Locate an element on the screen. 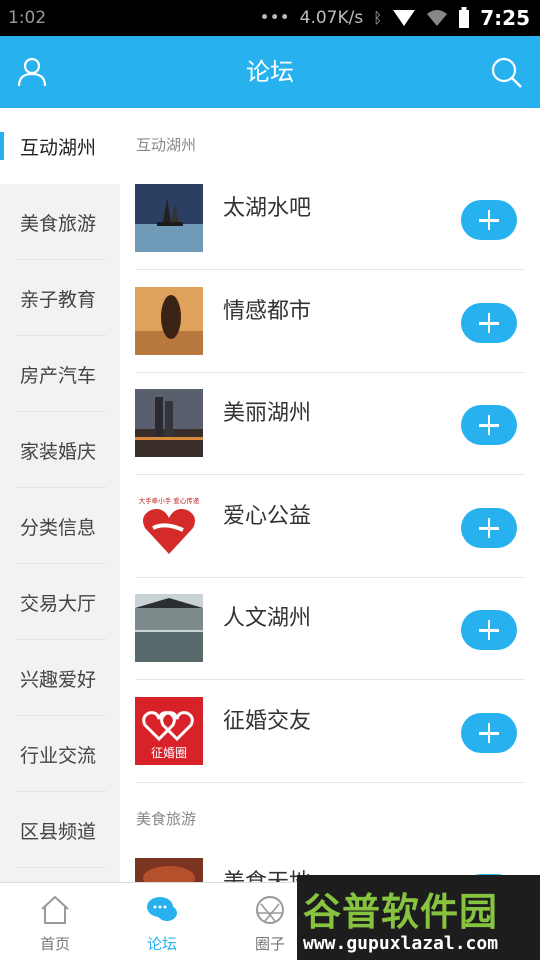 Image resolution: width=540 pixels, height=961 pixels. app-header: 论坛 is located at coordinates (270, 72).